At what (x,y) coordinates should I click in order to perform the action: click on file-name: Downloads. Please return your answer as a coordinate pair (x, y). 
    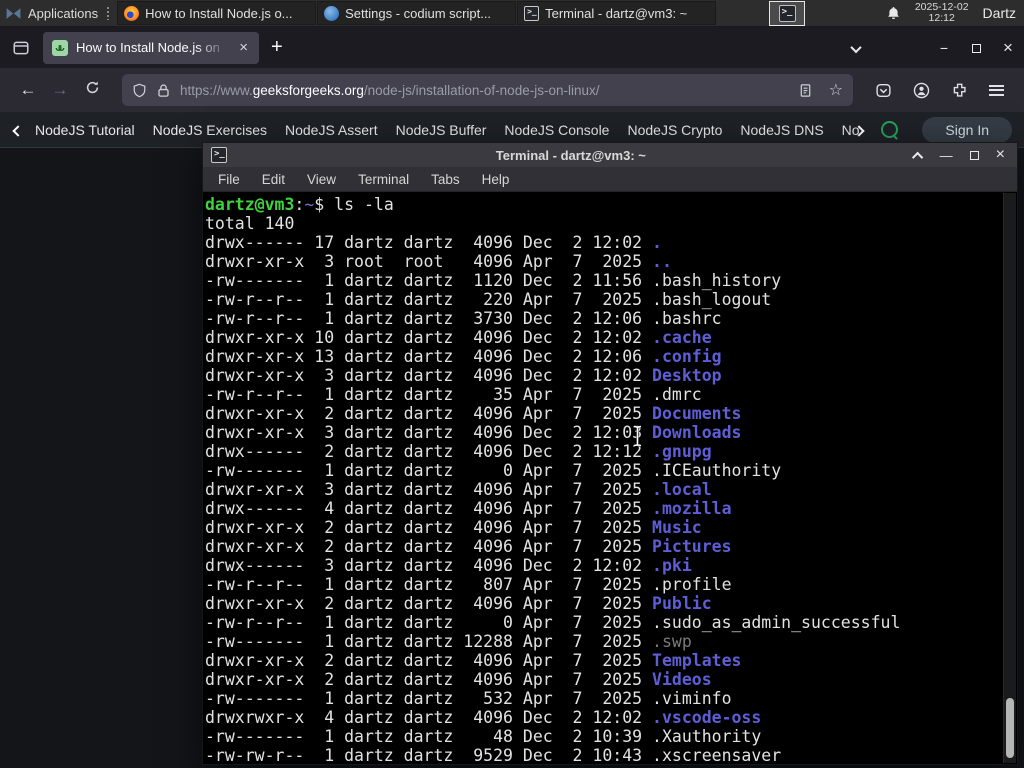
    Looking at the image, I should click on (697, 432).